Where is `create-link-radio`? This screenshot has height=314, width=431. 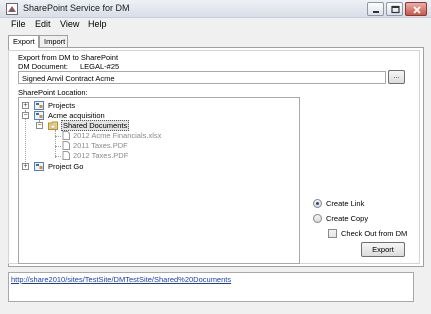
create-link-radio is located at coordinates (317, 203).